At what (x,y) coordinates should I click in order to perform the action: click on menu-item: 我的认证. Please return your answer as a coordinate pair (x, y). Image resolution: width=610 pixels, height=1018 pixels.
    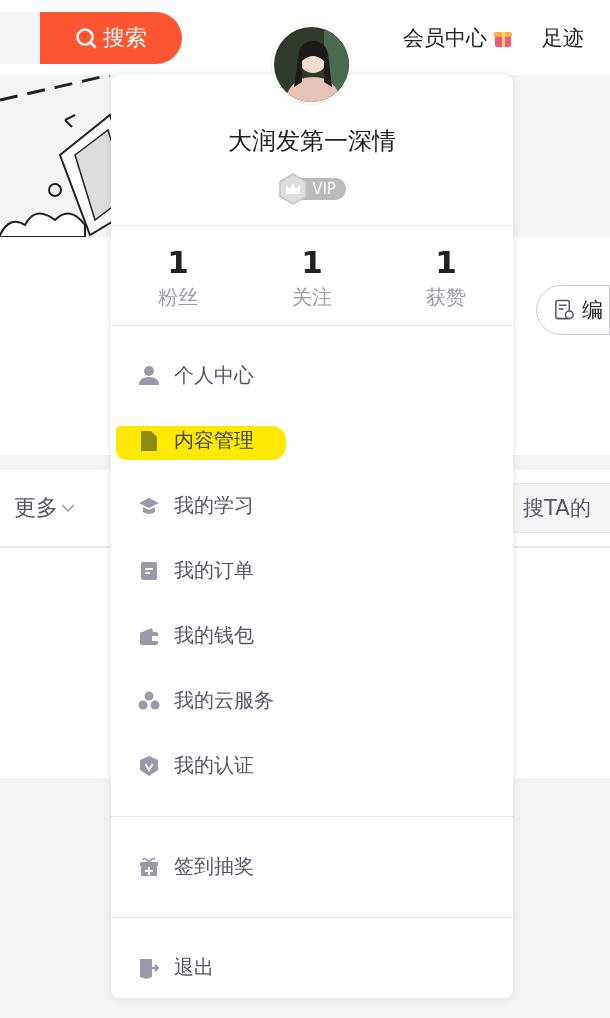
    Looking at the image, I should click on (312, 765).